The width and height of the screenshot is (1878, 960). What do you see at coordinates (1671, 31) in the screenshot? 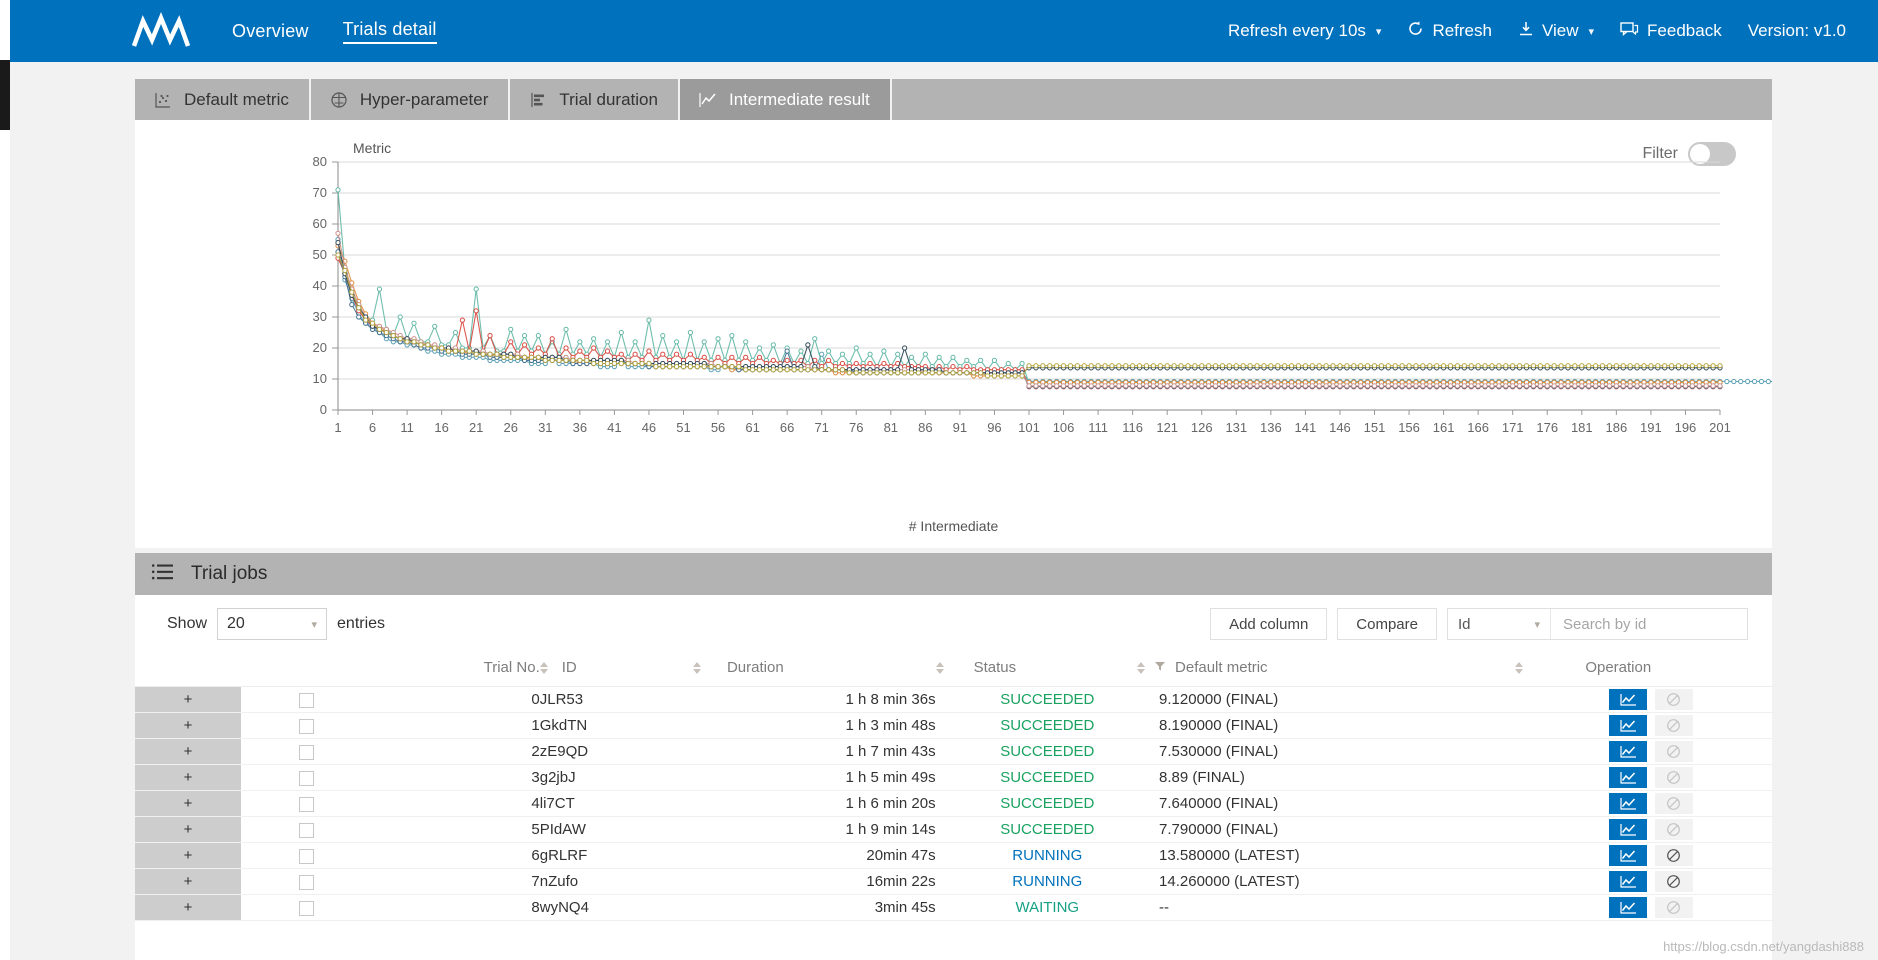
I see `feedback-button: Feedback` at bounding box center [1671, 31].